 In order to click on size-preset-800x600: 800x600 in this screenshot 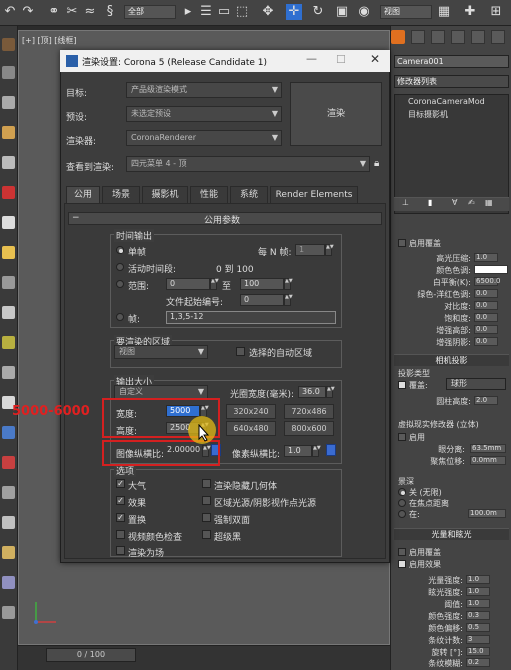, I will do `click(309, 428)`.